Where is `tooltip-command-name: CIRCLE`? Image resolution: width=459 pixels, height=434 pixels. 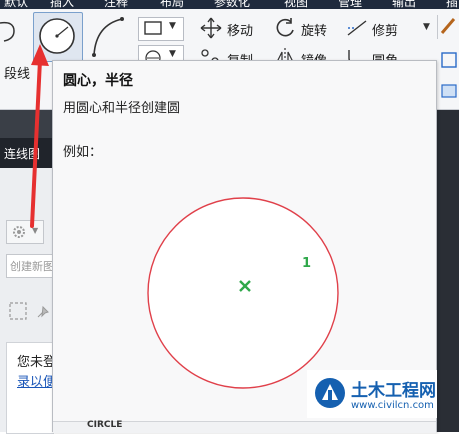 tooltip-command-name: CIRCLE is located at coordinates (105, 425).